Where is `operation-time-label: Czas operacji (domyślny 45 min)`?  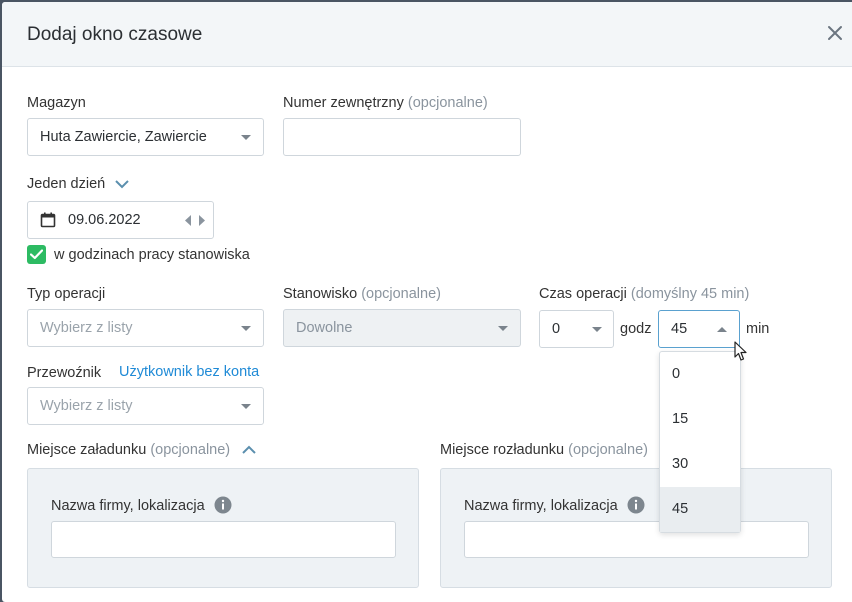 operation-time-label: Czas operacji (domyślny 45 min) is located at coordinates (644, 294).